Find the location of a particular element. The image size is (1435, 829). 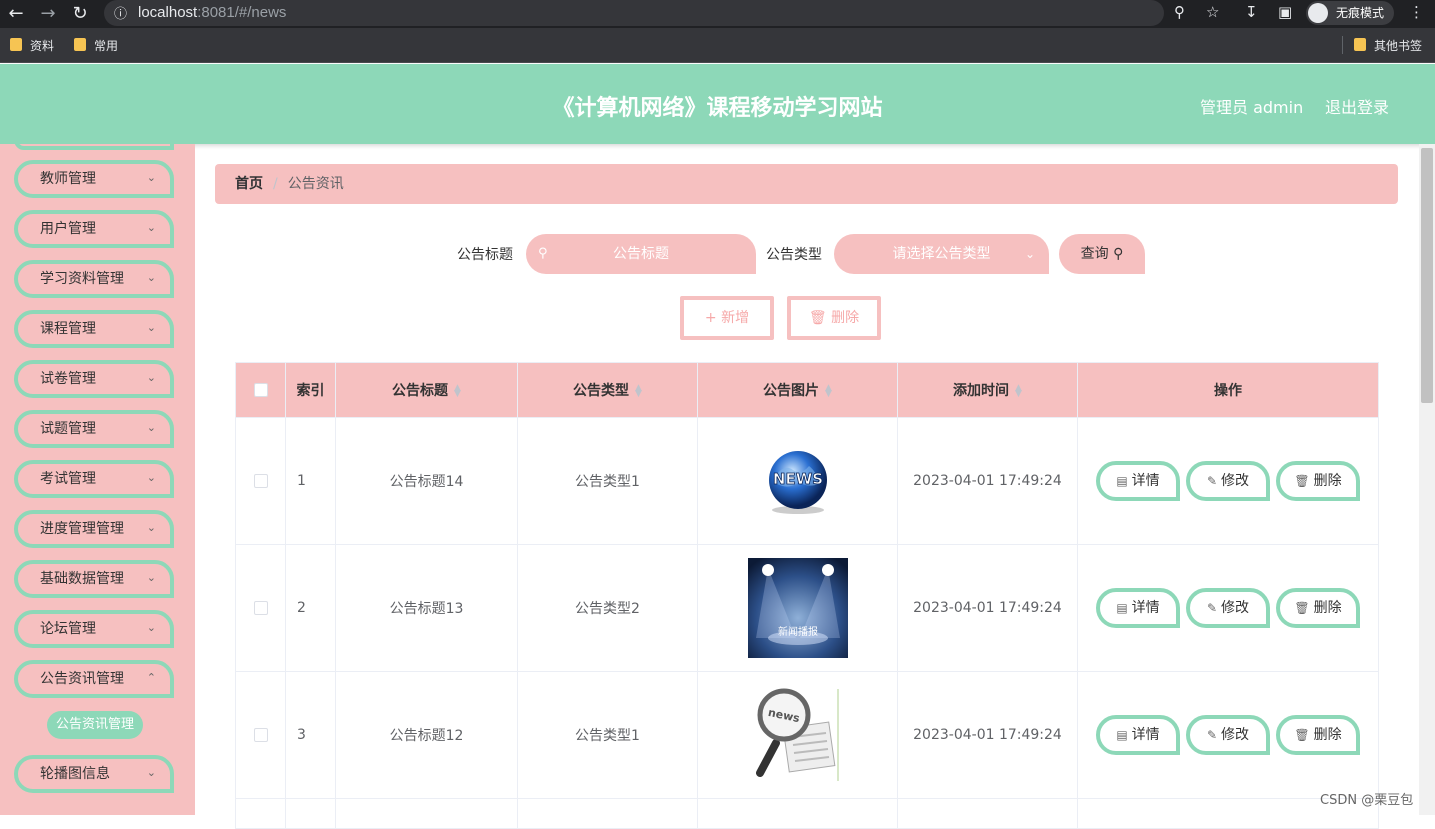

header-time: 添加时间 ▲ ▼ is located at coordinates (987, 390).